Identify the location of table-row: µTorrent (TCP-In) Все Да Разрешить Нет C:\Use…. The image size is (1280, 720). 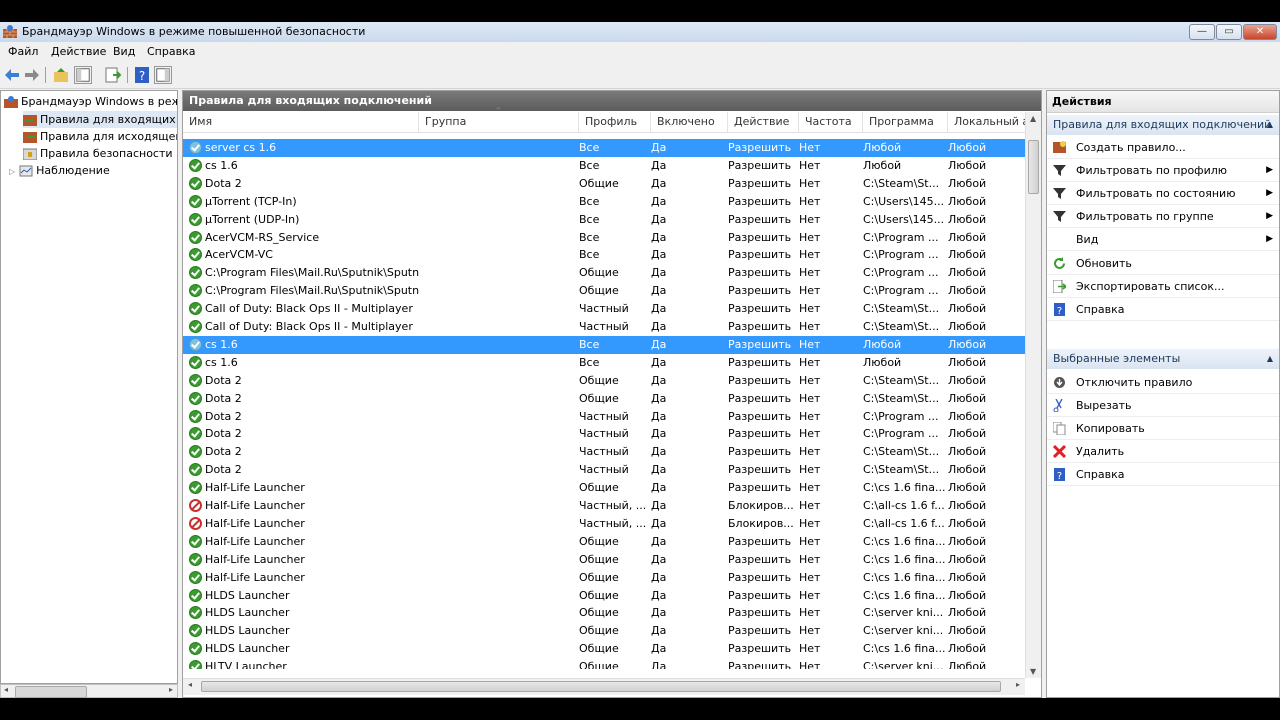
(604, 202).